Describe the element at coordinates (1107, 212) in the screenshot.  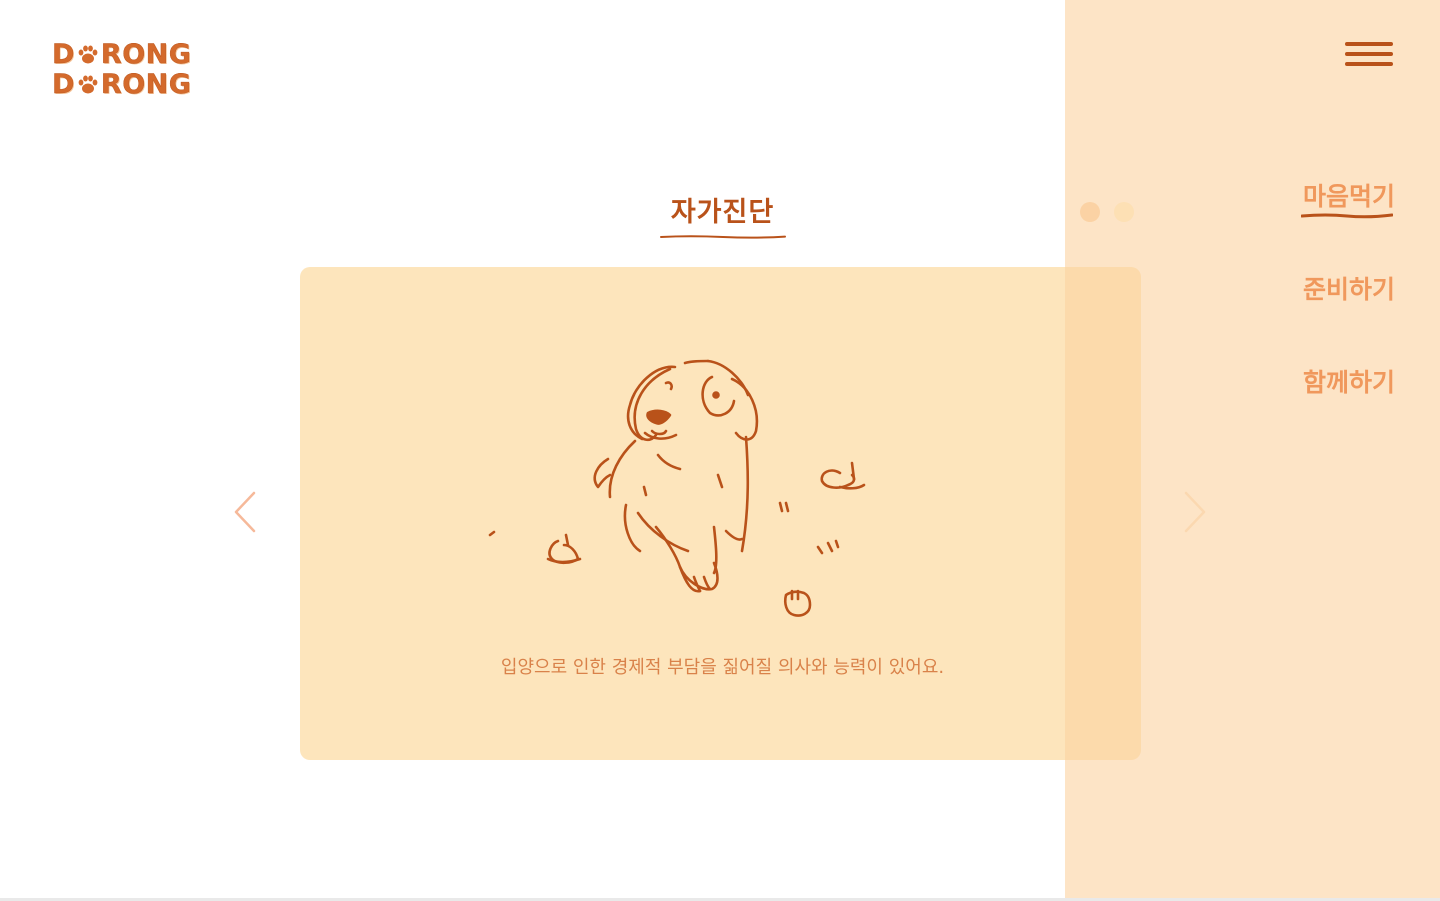
I see `carousel-pagination` at that location.